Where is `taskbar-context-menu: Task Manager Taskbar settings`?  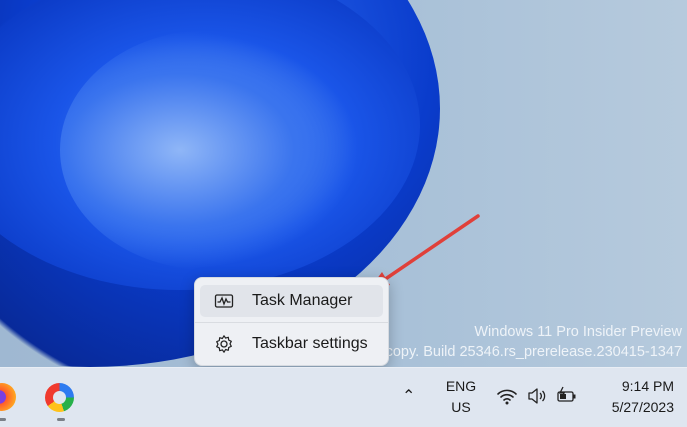 taskbar-context-menu: Task Manager Taskbar settings is located at coordinates (291, 321).